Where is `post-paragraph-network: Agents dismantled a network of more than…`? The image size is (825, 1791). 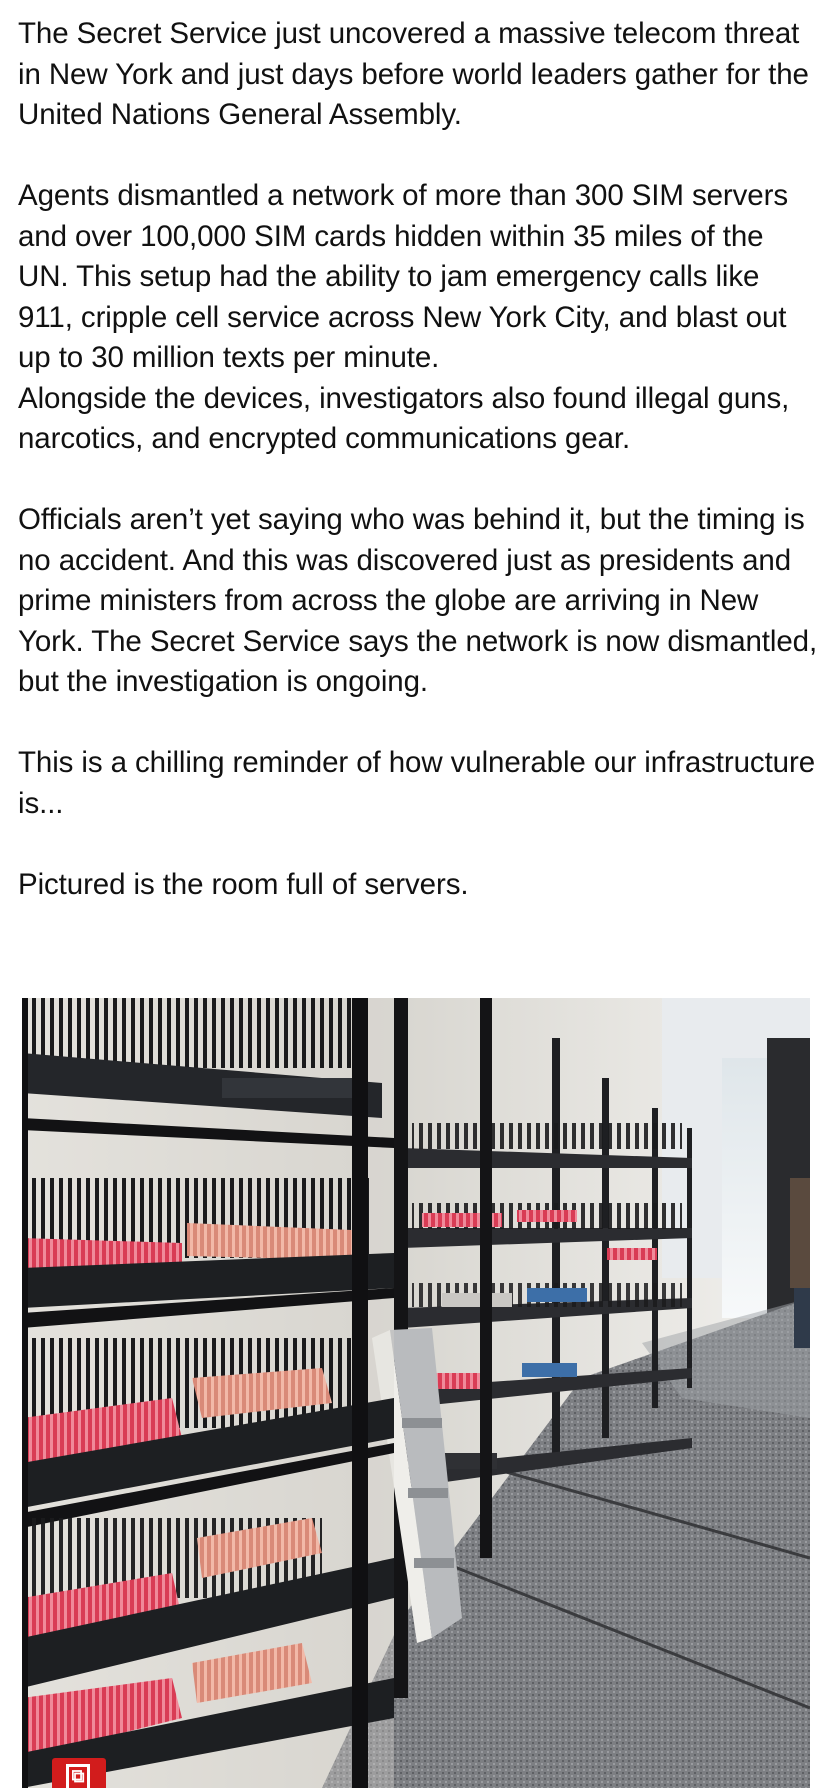
post-paragraph-network: Agents dismantled a network of more than… is located at coordinates (403, 276).